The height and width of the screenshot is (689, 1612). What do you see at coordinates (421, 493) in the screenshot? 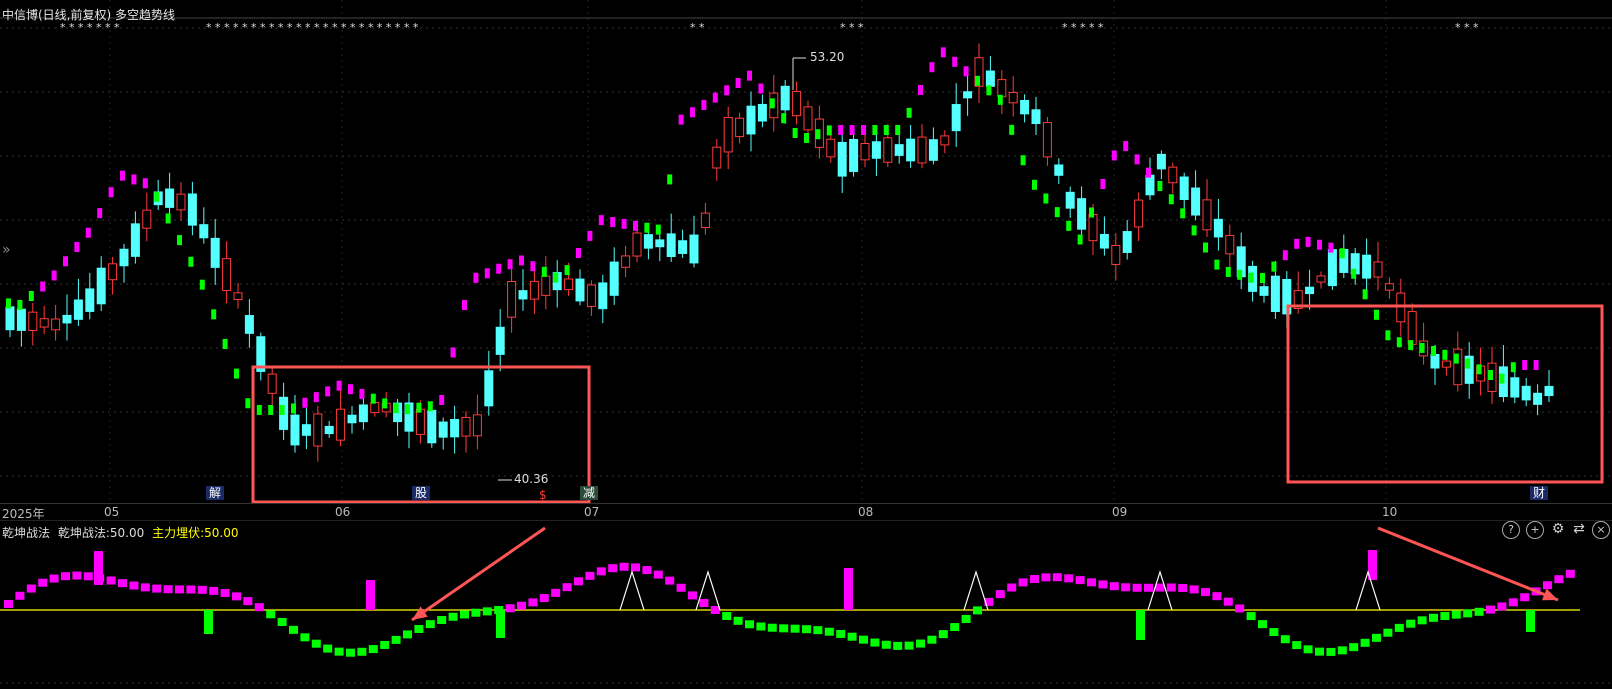
I see `marker-gu: 股` at bounding box center [421, 493].